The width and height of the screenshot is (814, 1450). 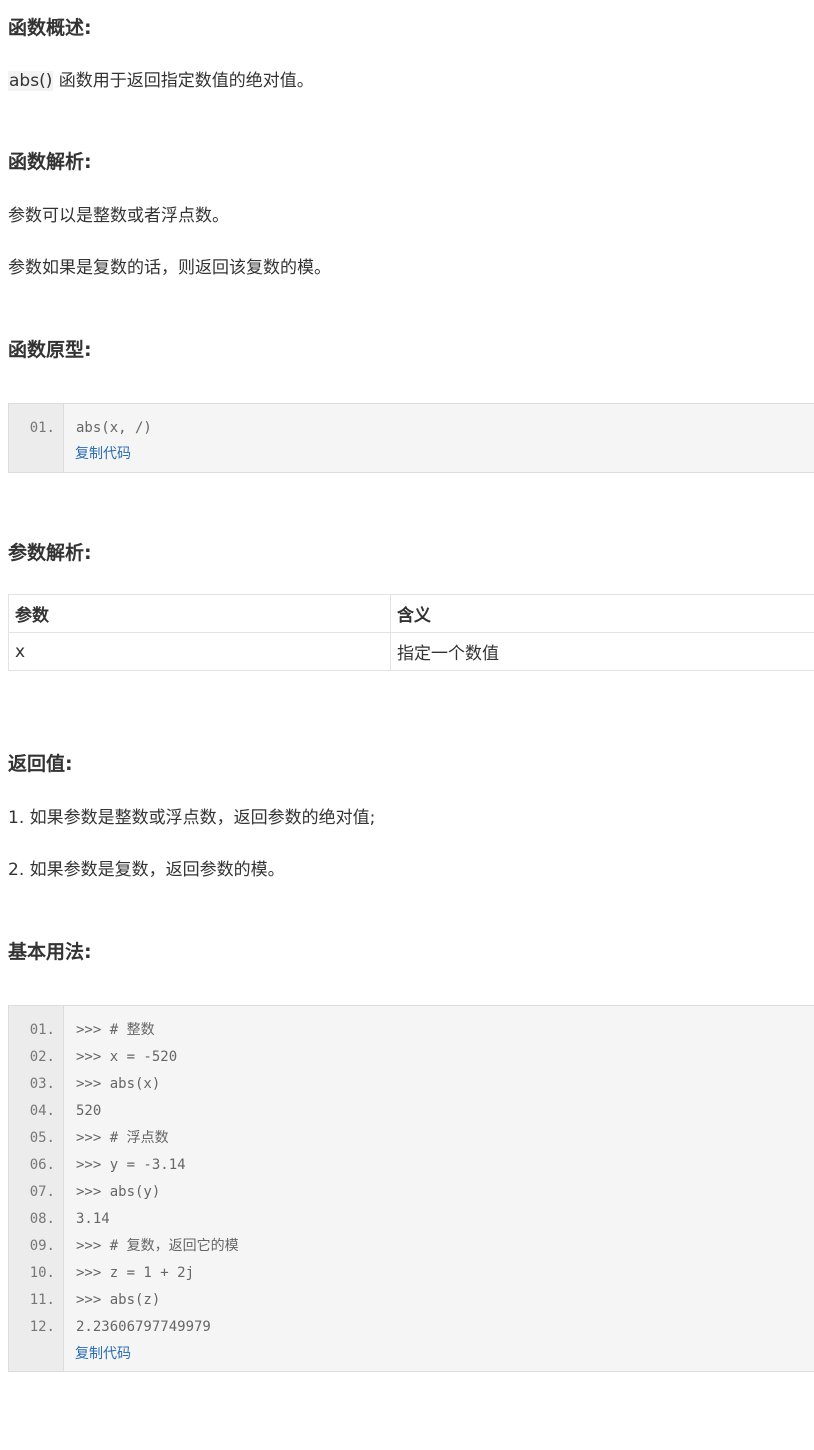 What do you see at coordinates (40, 764) in the screenshot?
I see `returns-heading: 返回值:` at bounding box center [40, 764].